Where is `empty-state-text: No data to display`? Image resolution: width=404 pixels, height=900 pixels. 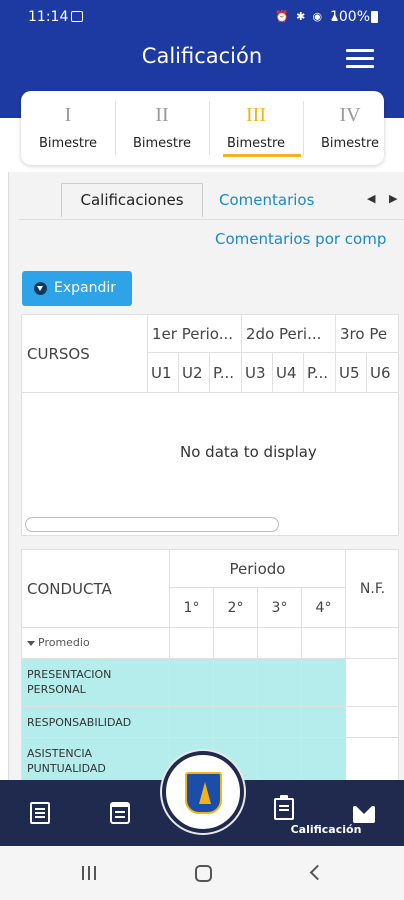
empty-state-text: No data to display is located at coordinates (248, 452).